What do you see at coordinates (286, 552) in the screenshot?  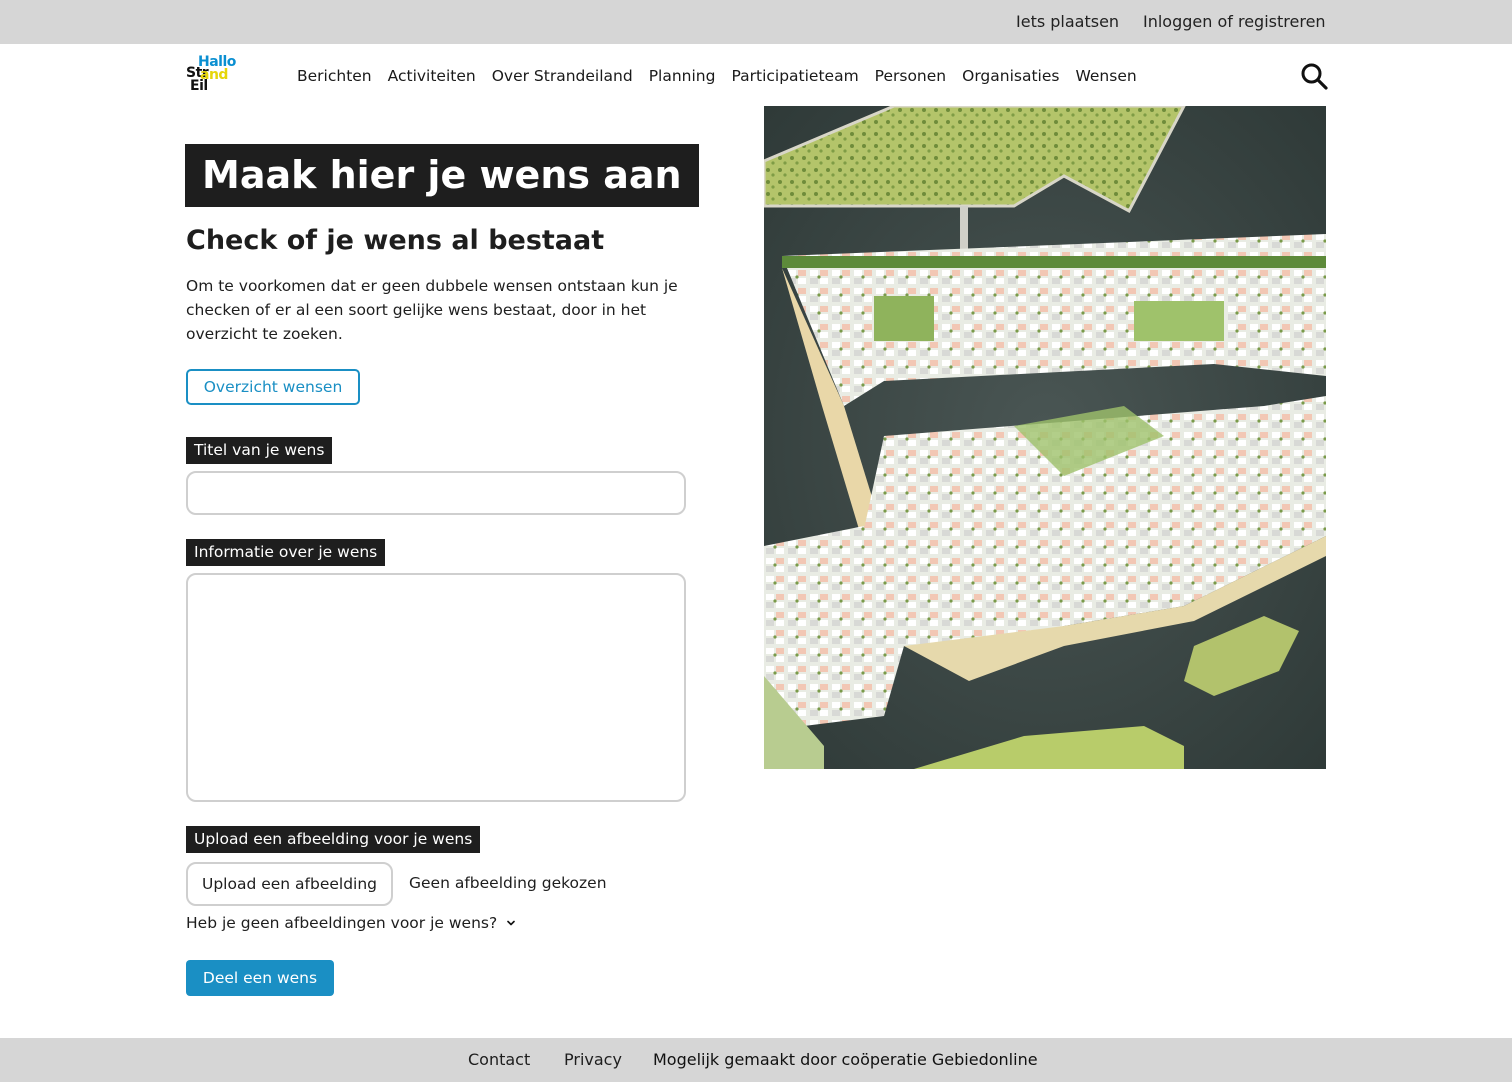 I see `wish-info-label: Informatie over je wens` at bounding box center [286, 552].